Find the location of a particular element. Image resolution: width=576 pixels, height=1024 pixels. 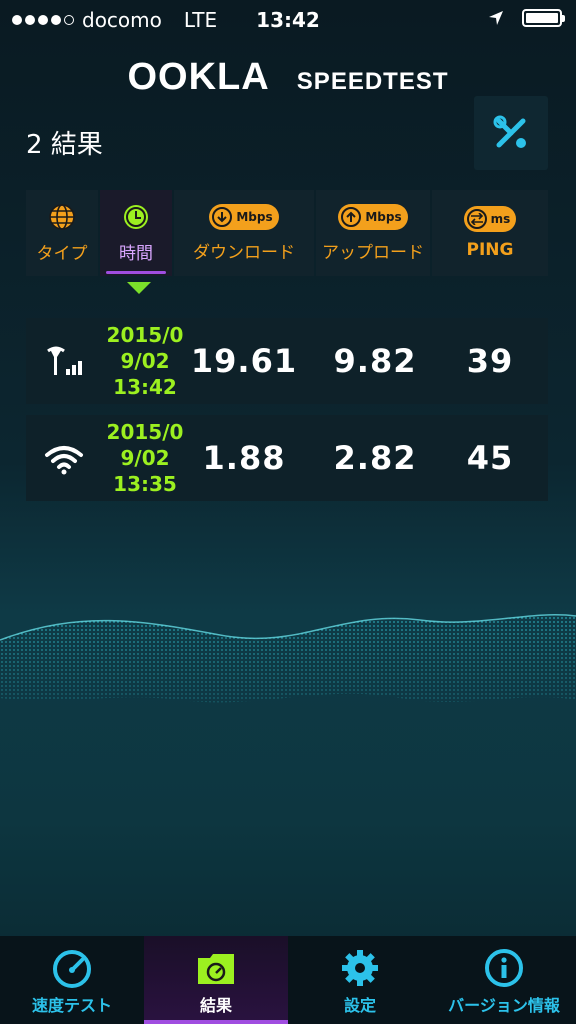

sort-indicator-icon is located at coordinates (139, 288).